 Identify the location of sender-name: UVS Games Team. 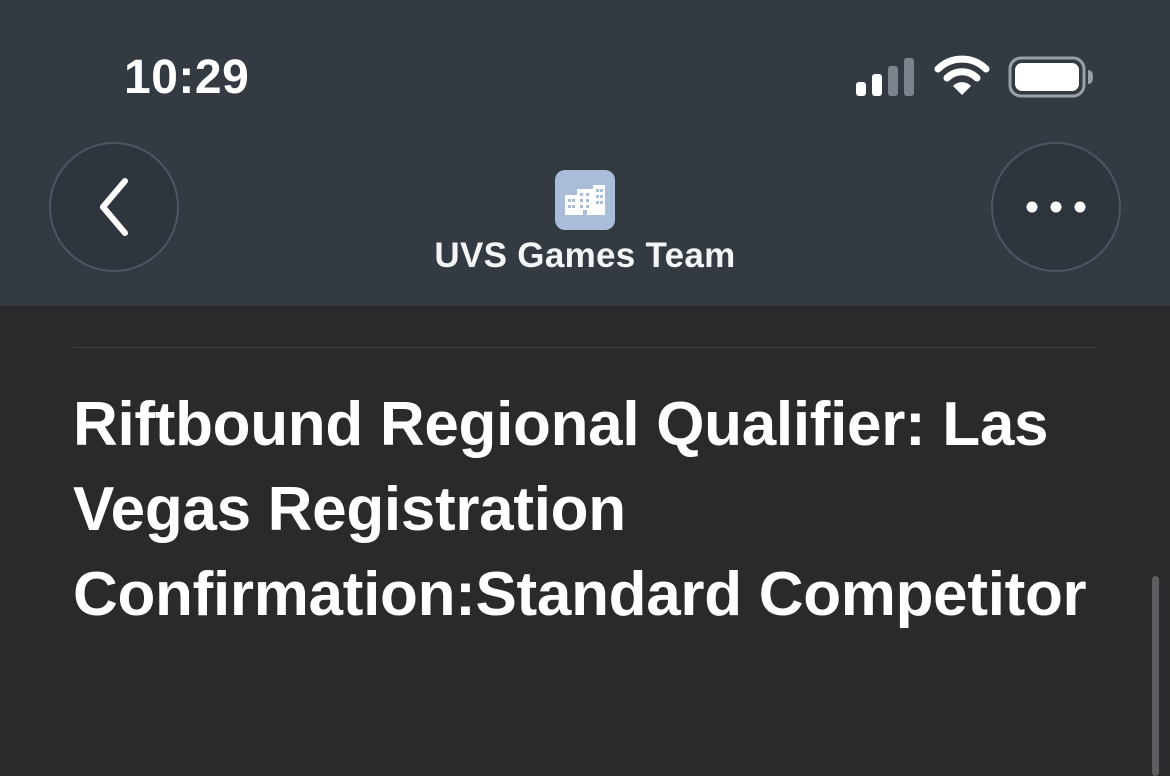
(585, 256).